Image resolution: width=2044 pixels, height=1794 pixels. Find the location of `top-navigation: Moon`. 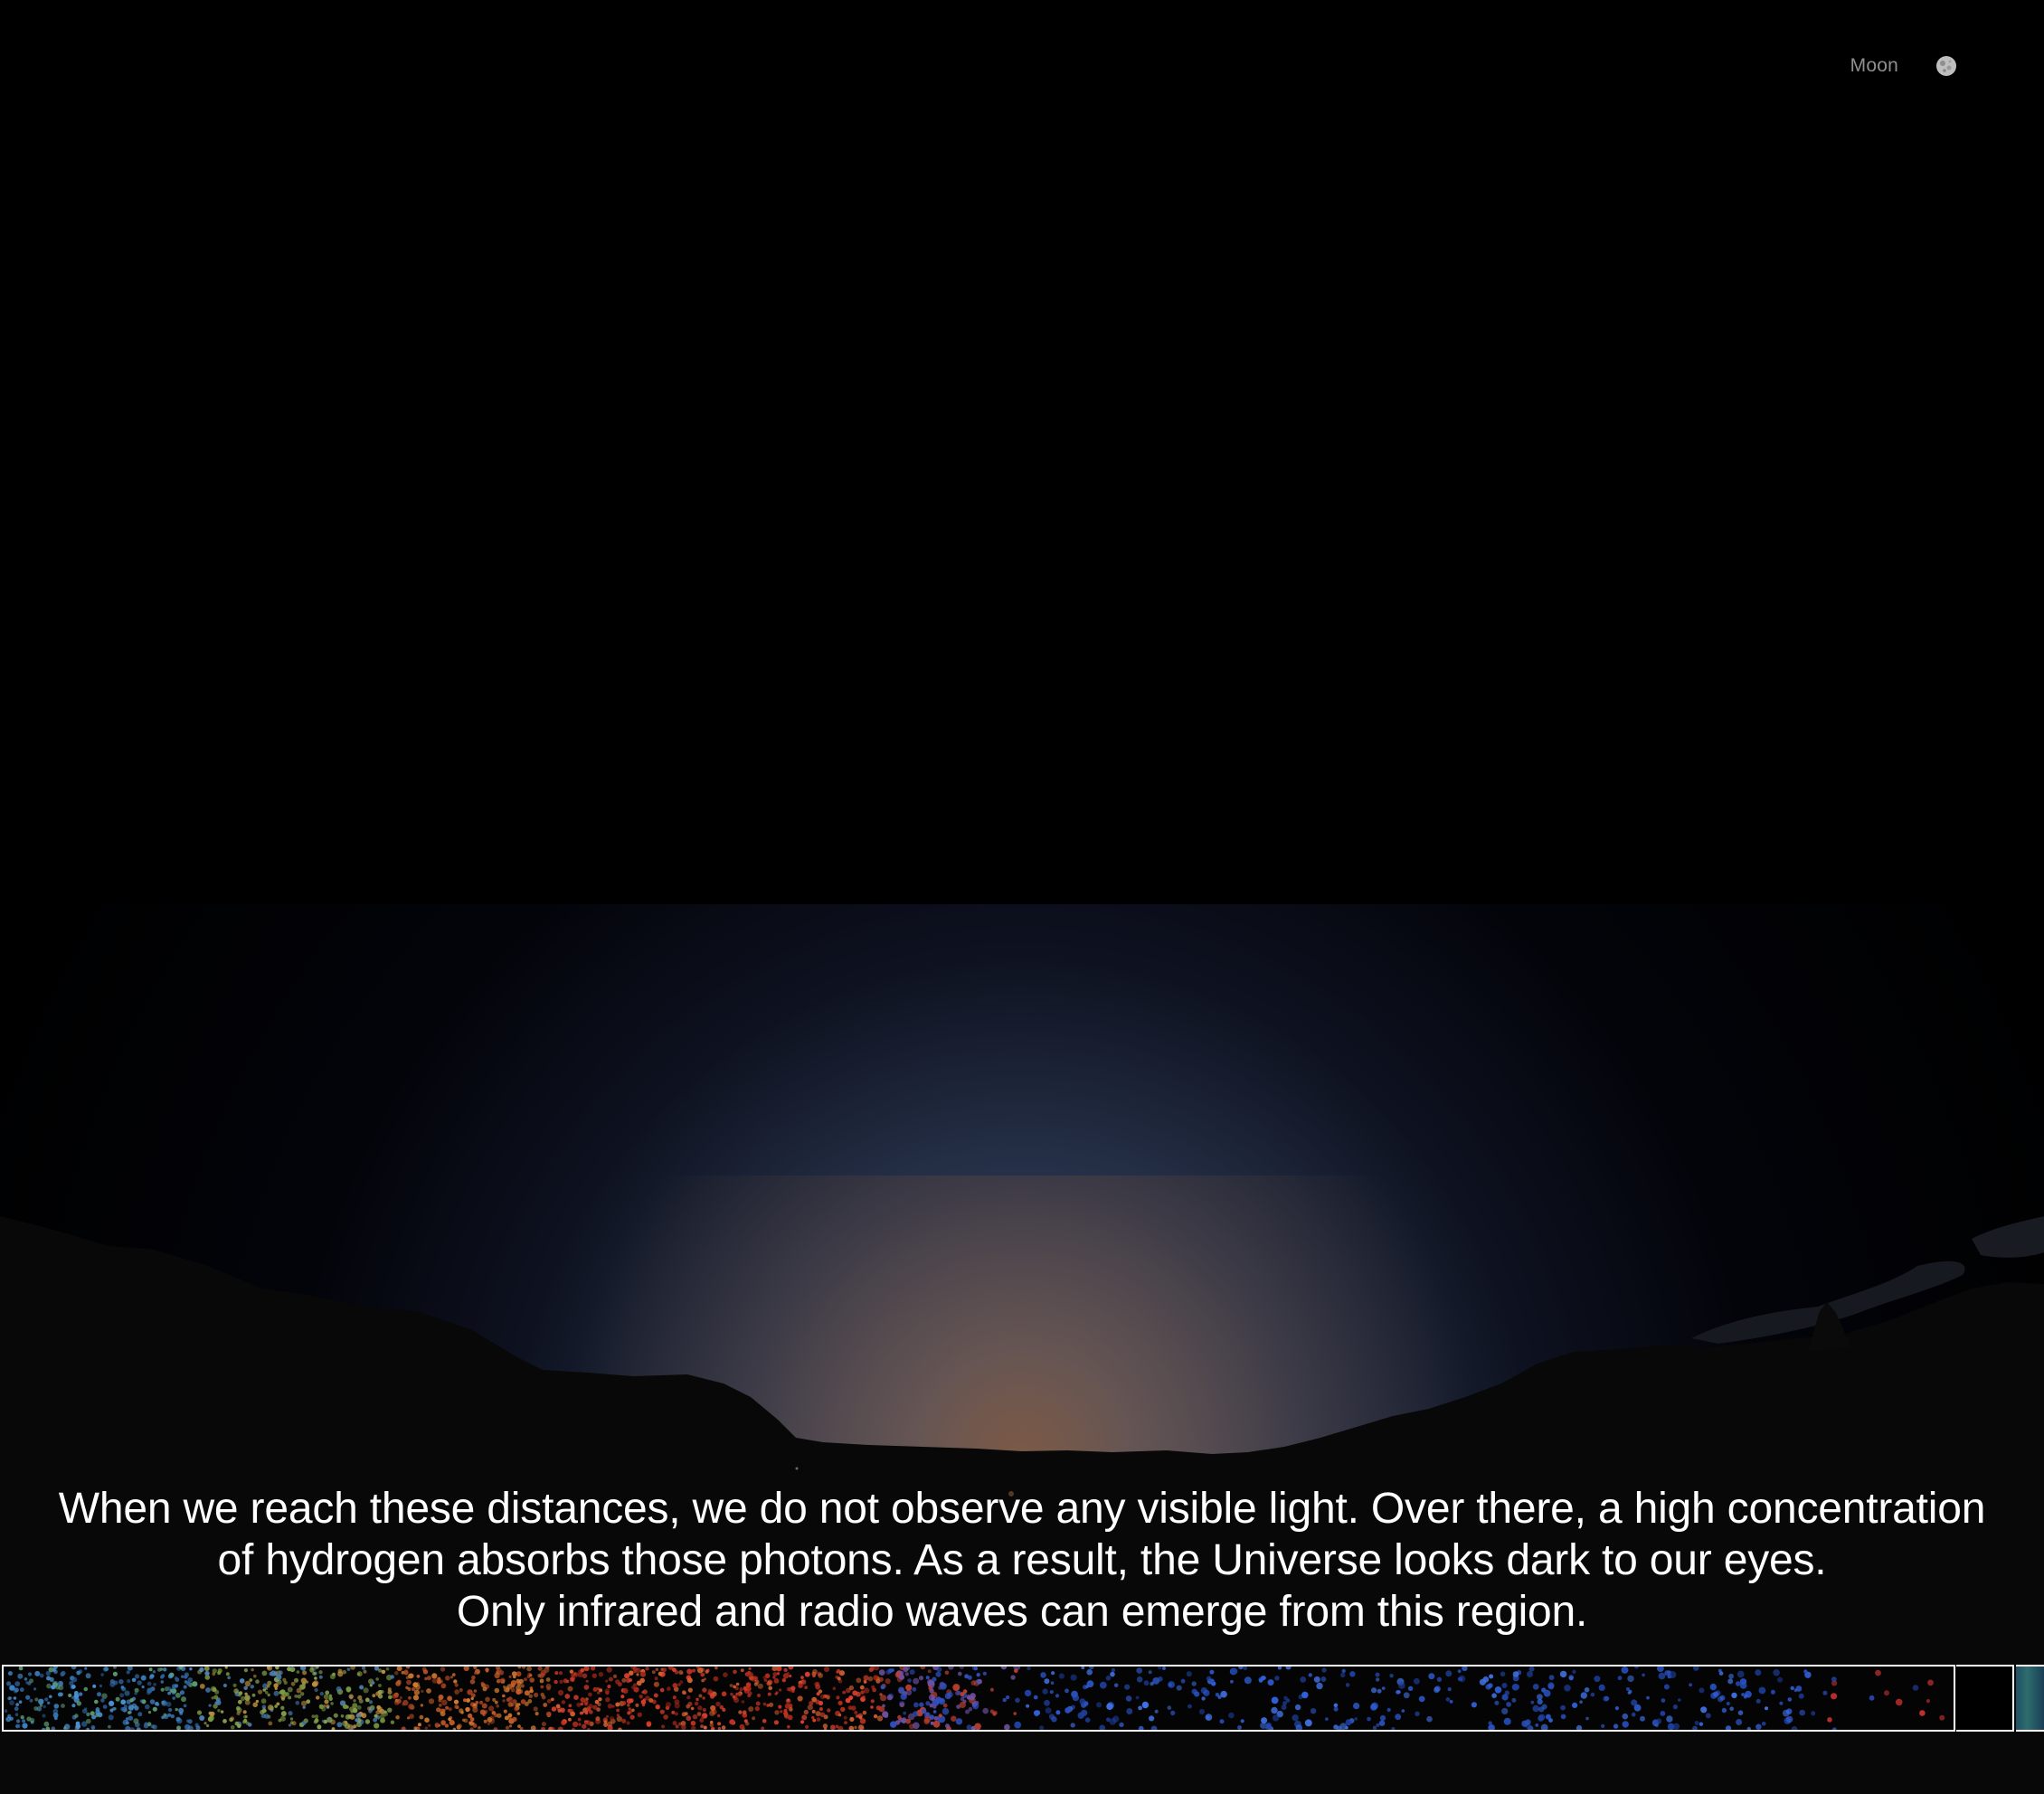

top-navigation: Moon is located at coordinates (1904, 66).